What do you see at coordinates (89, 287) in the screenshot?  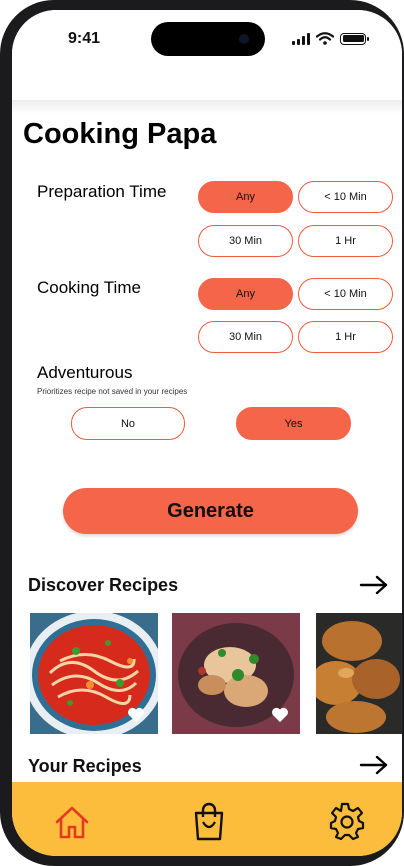 I see `cooking-time-label: Cooking Time` at bounding box center [89, 287].